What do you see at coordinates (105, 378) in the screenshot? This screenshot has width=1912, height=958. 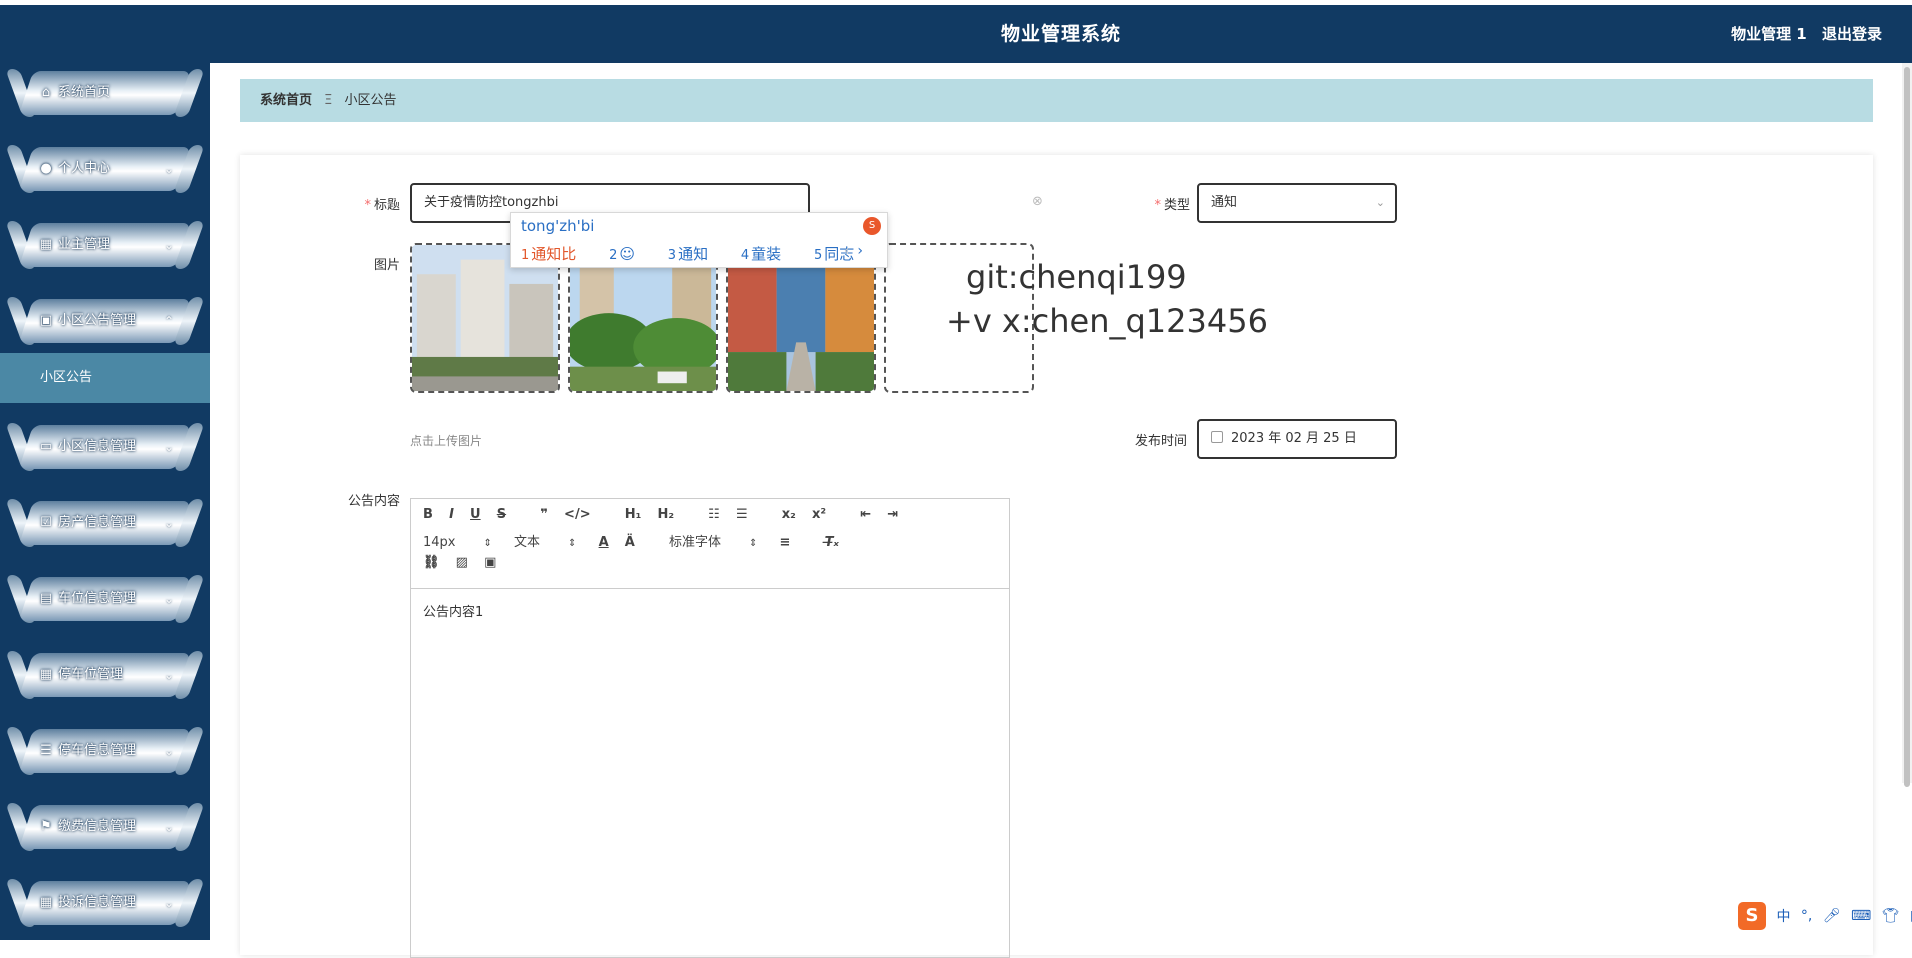 I see `sidebar-subitem-notice: 小区公告` at bounding box center [105, 378].